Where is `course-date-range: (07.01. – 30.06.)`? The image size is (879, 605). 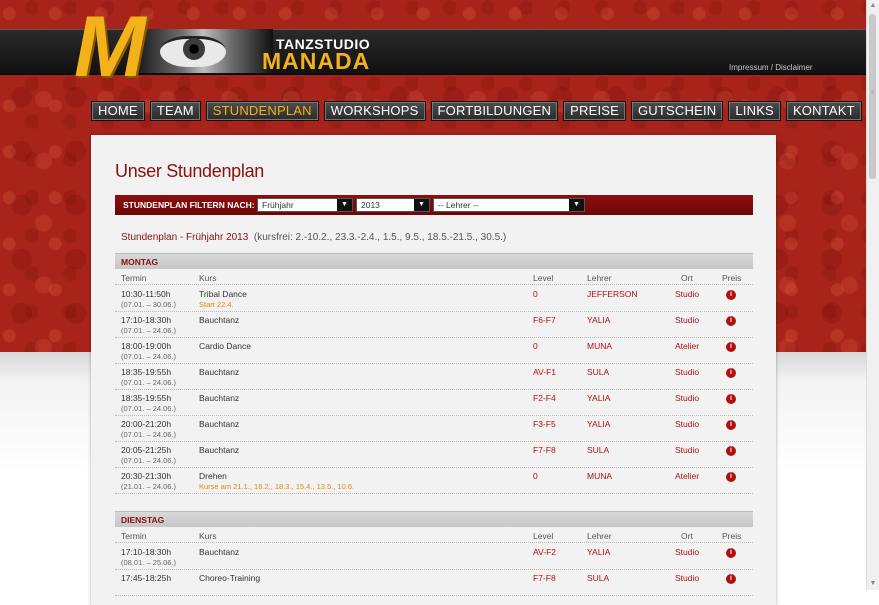 course-date-range: (07.01. – 30.06.) is located at coordinates (149, 304).